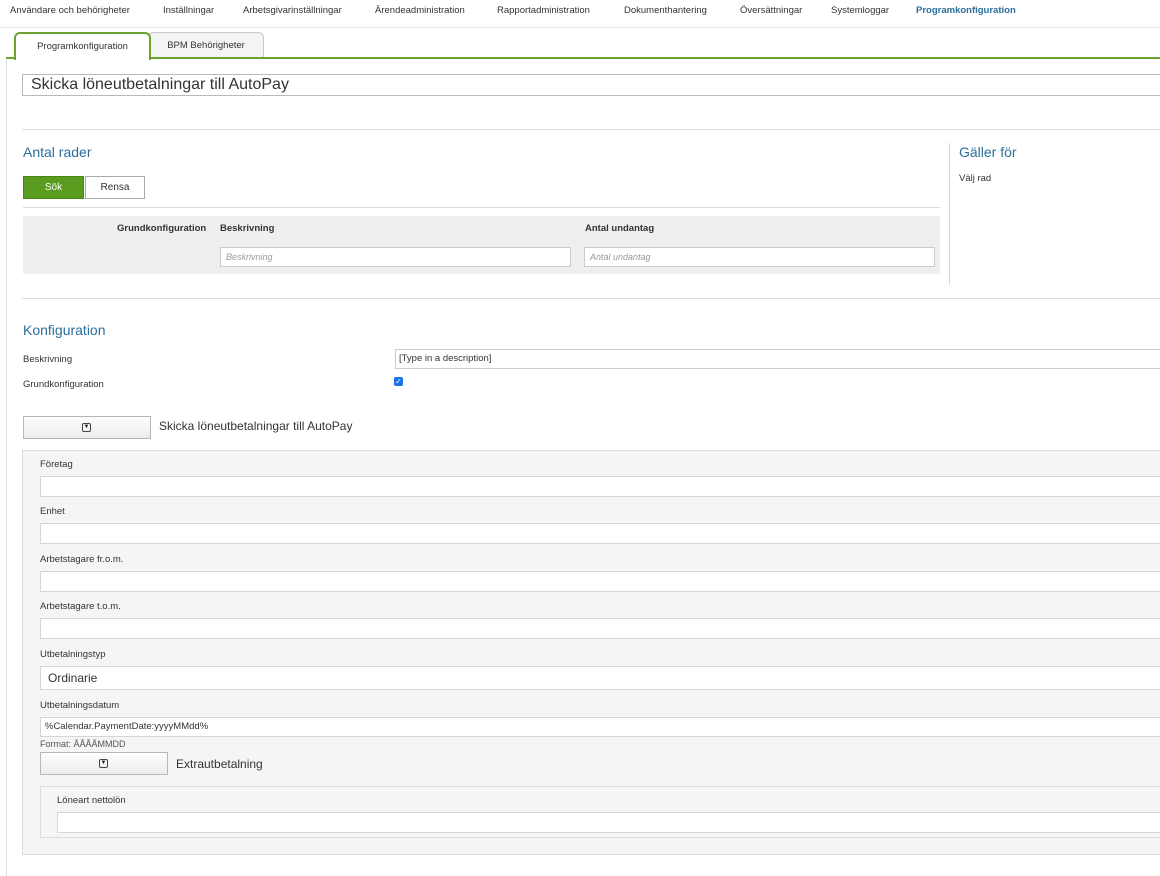 The height and width of the screenshot is (876, 1160). What do you see at coordinates (57, 152) in the screenshot?
I see `antal-rader-title: Antal rader` at bounding box center [57, 152].